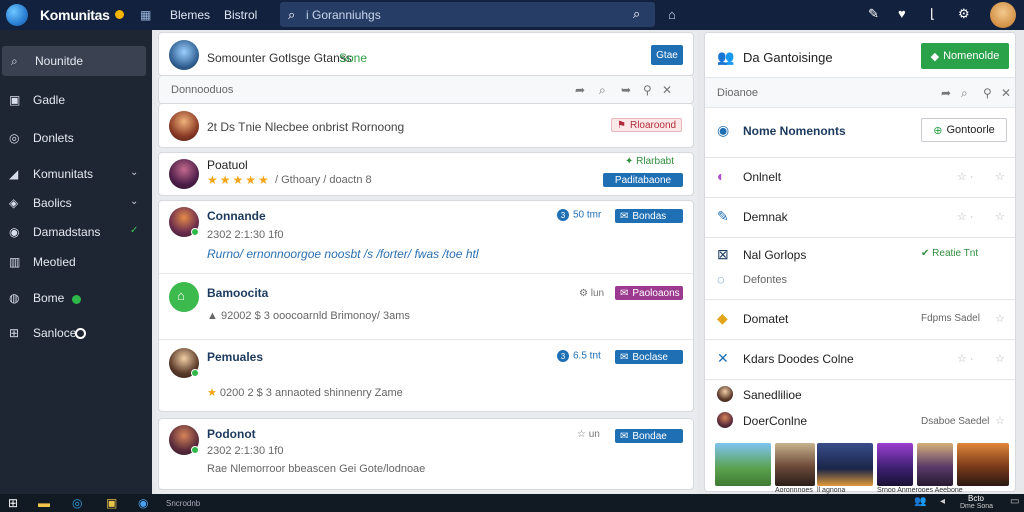 This screenshot has width=1024, height=512. I want to click on post-author: Pemuales, so click(235, 357).